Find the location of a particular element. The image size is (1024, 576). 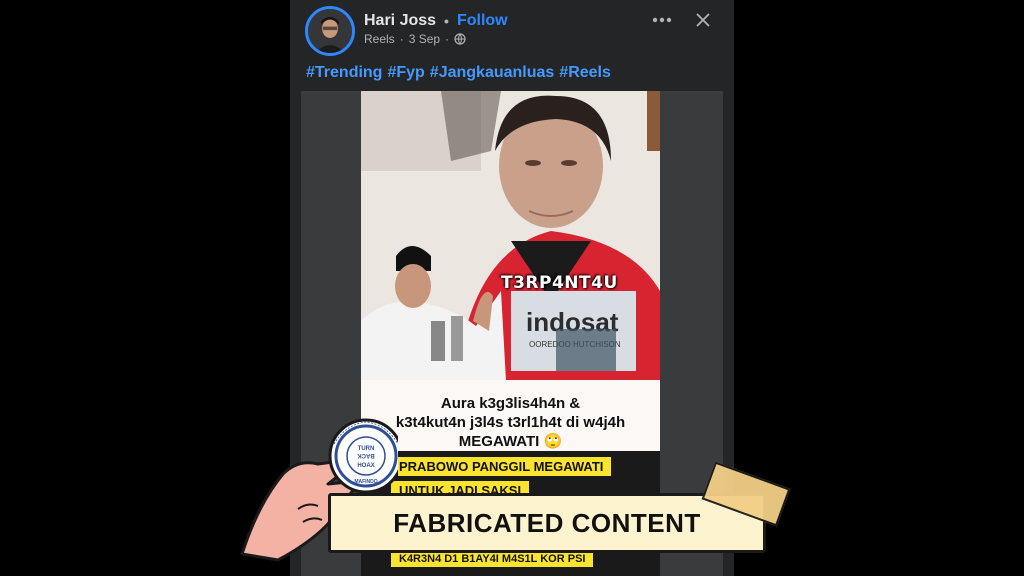

more-horizontal-icon is located at coordinates (662, 20).